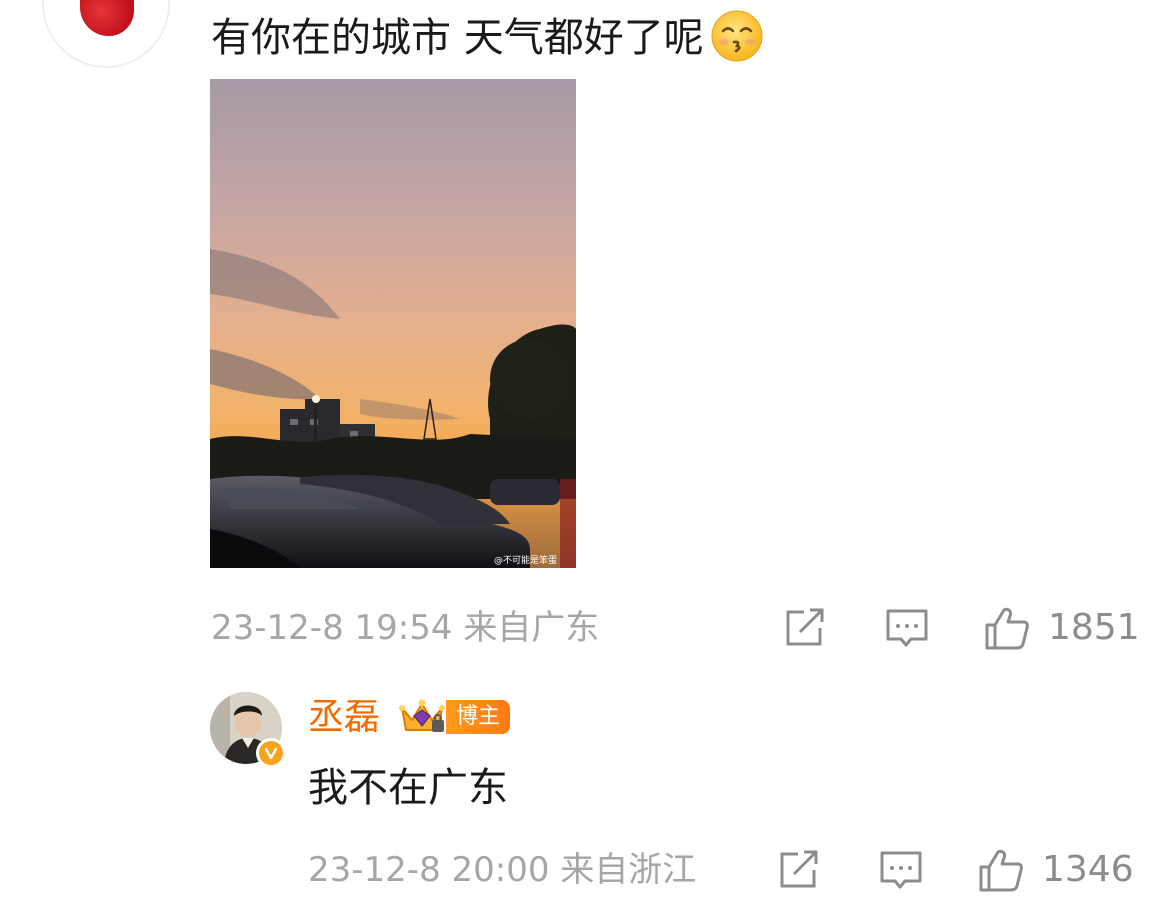  I want to click on comment-time: 23-12-8 19:54, so click(332, 628).